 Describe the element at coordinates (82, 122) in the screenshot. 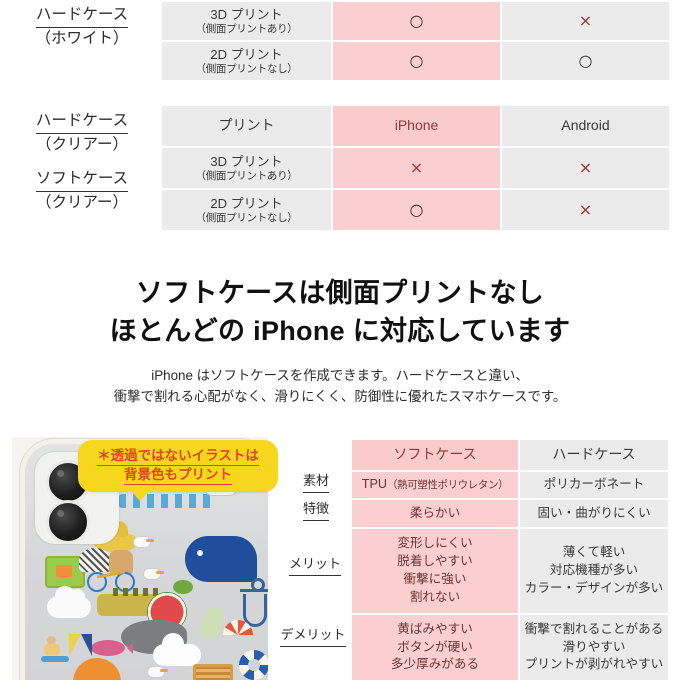

I see `label-hard-case-clear-main: ハードケース` at that location.